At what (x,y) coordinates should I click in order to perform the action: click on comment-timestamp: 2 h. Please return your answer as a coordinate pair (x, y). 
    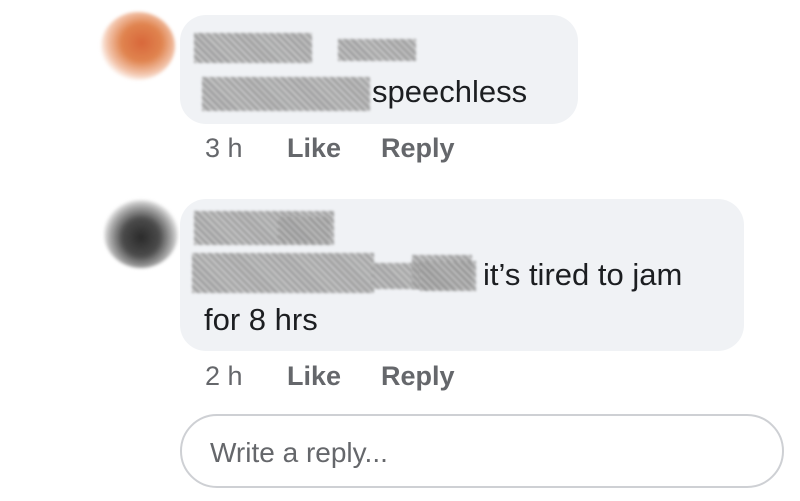
    Looking at the image, I should click on (224, 376).